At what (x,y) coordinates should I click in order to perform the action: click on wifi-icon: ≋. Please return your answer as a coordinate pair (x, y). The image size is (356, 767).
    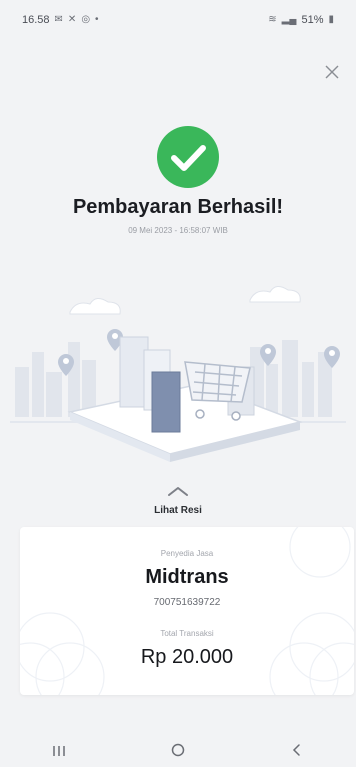
    Looking at the image, I should click on (272, 19).